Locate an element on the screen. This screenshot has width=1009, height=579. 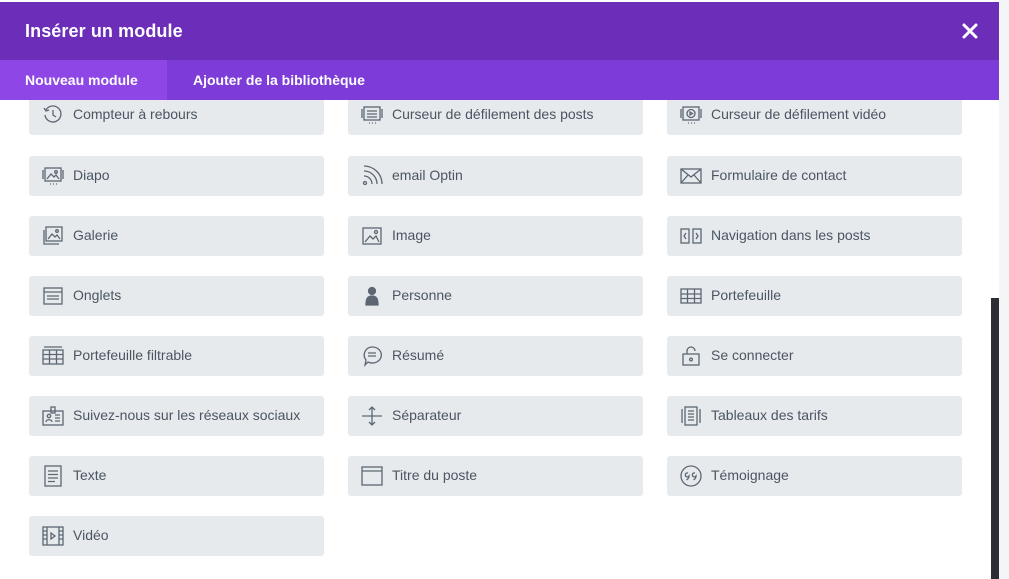
tab-add-from-library: Ajouter de la bibliothèque is located at coordinates (279, 80).